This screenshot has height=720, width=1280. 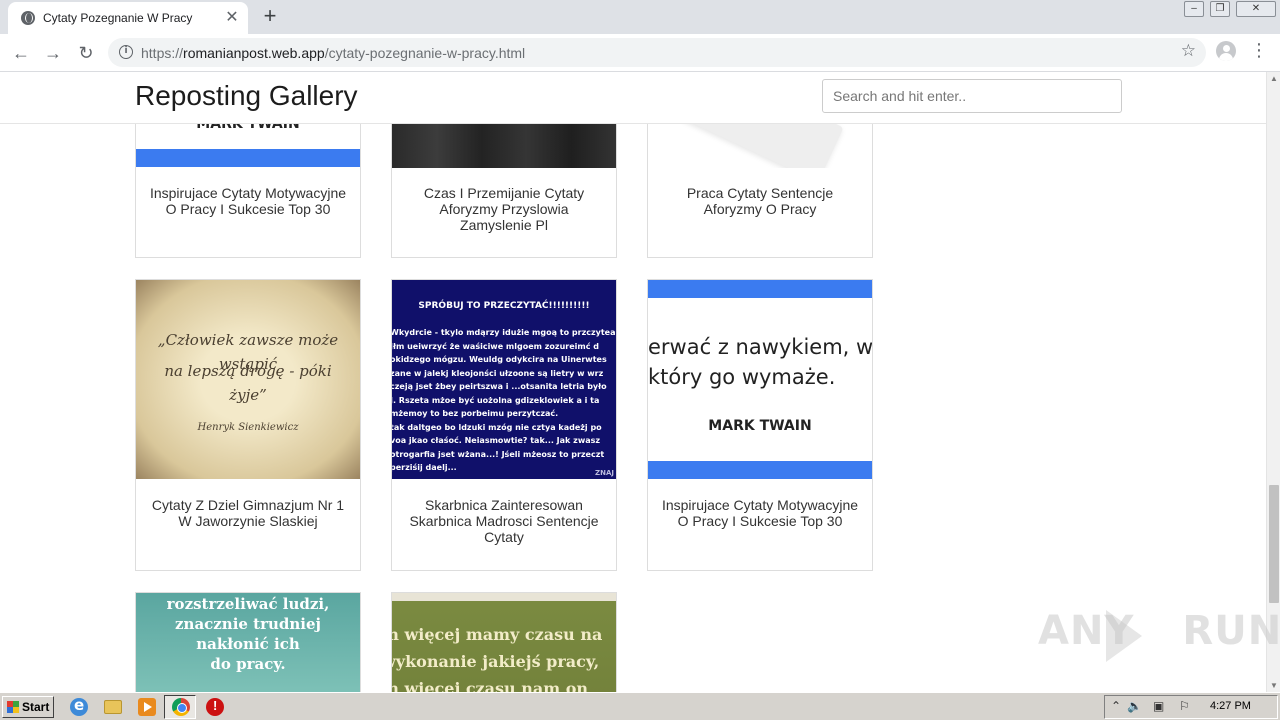 I want to click on anyrun-watermark: ANY RUN, so click(x=1159, y=631).